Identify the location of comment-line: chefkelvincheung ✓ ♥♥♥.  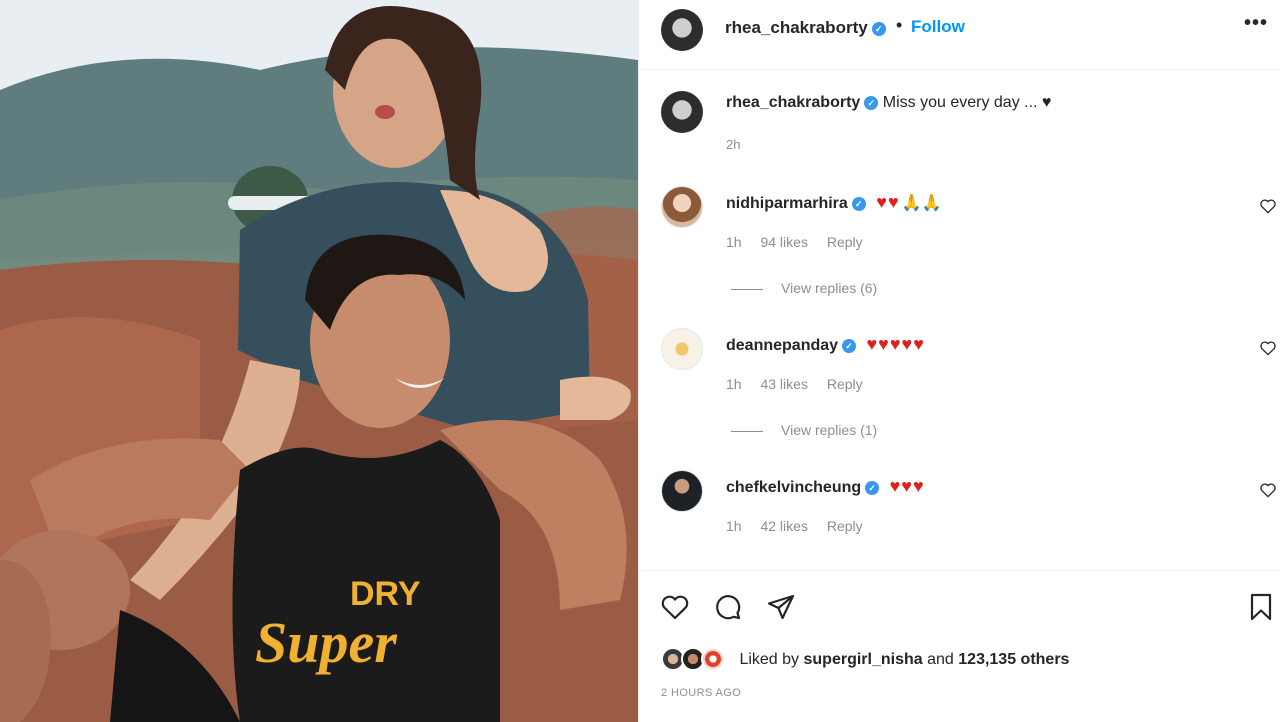
(825, 486).